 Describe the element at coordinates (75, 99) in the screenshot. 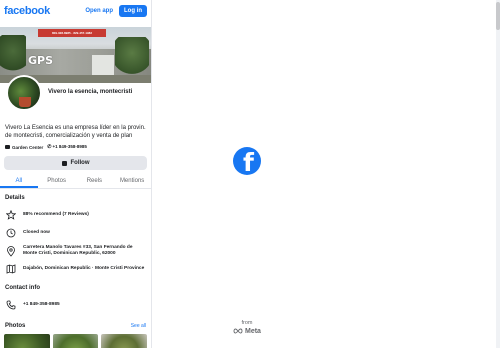

I see `profile-header: Vivero la esencia, montecristi` at that location.